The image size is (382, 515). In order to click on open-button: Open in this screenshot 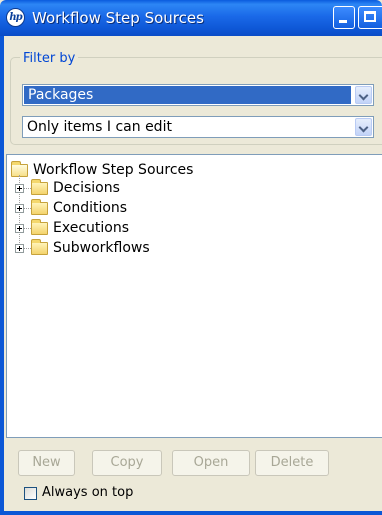, I will do `click(211, 463)`.